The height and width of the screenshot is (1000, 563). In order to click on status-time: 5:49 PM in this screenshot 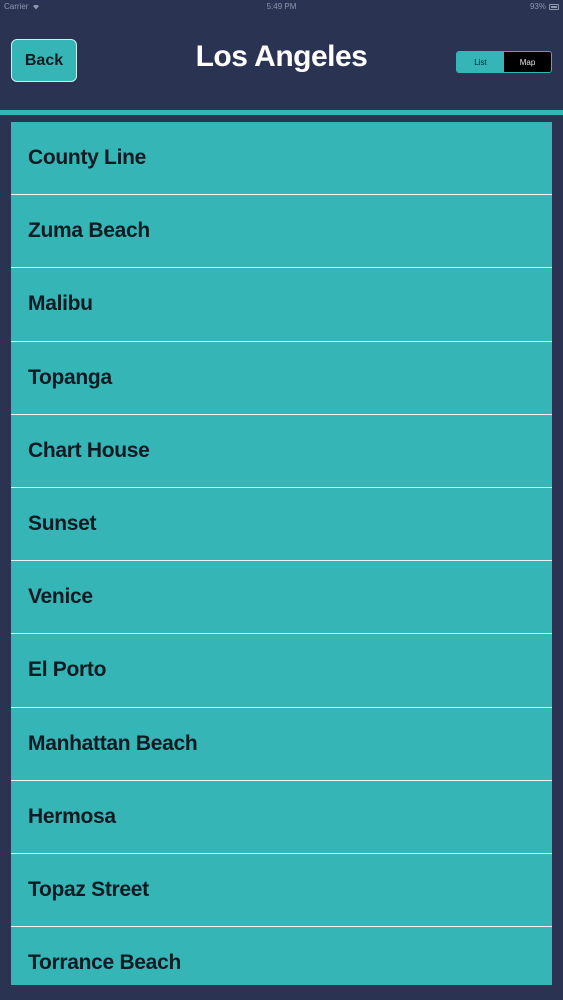, I will do `click(281, 6)`.